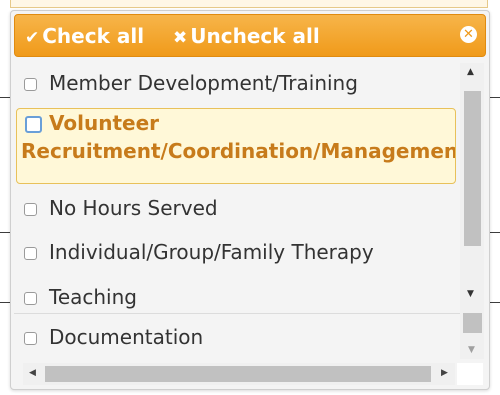 The image size is (500, 395). I want to click on dropdown-header: ✔ Check all ✖ Uncheck all ✕, so click(250, 35).